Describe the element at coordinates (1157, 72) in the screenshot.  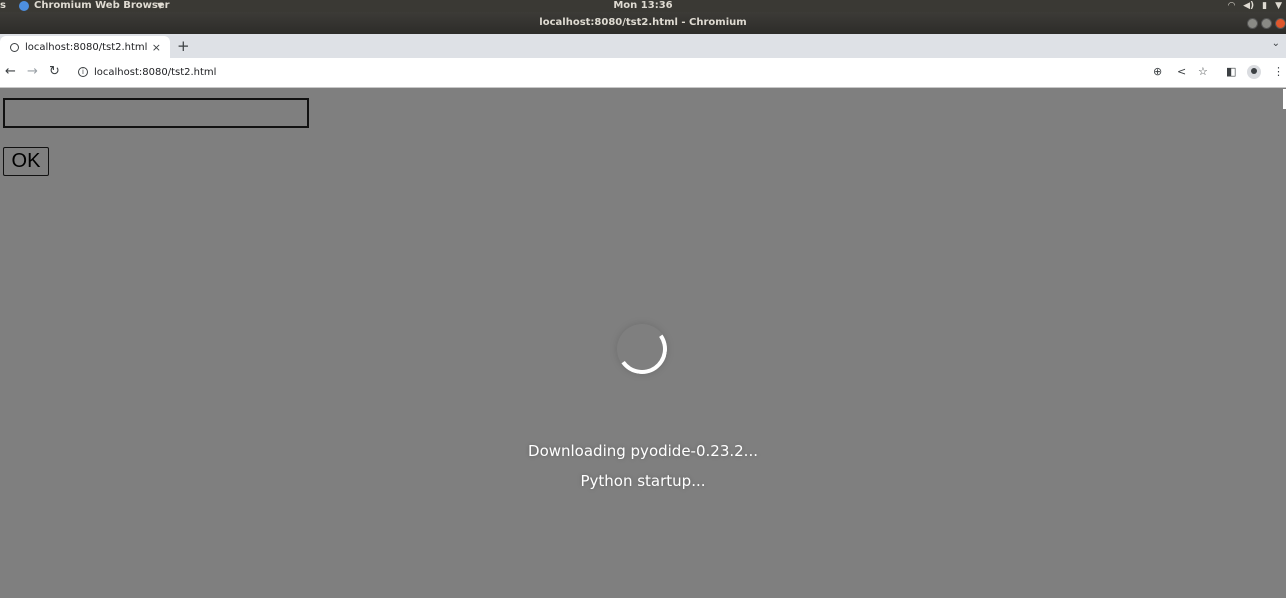
I see `zoom-icon: ⊕` at that location.